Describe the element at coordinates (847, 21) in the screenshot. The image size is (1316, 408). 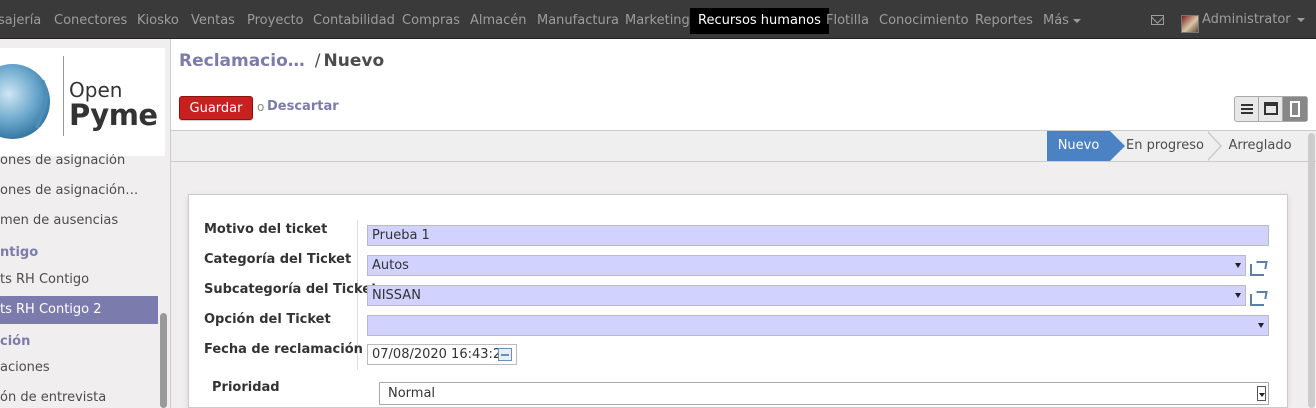
I see `menu-item-flotilla: Flotilla` at that location.